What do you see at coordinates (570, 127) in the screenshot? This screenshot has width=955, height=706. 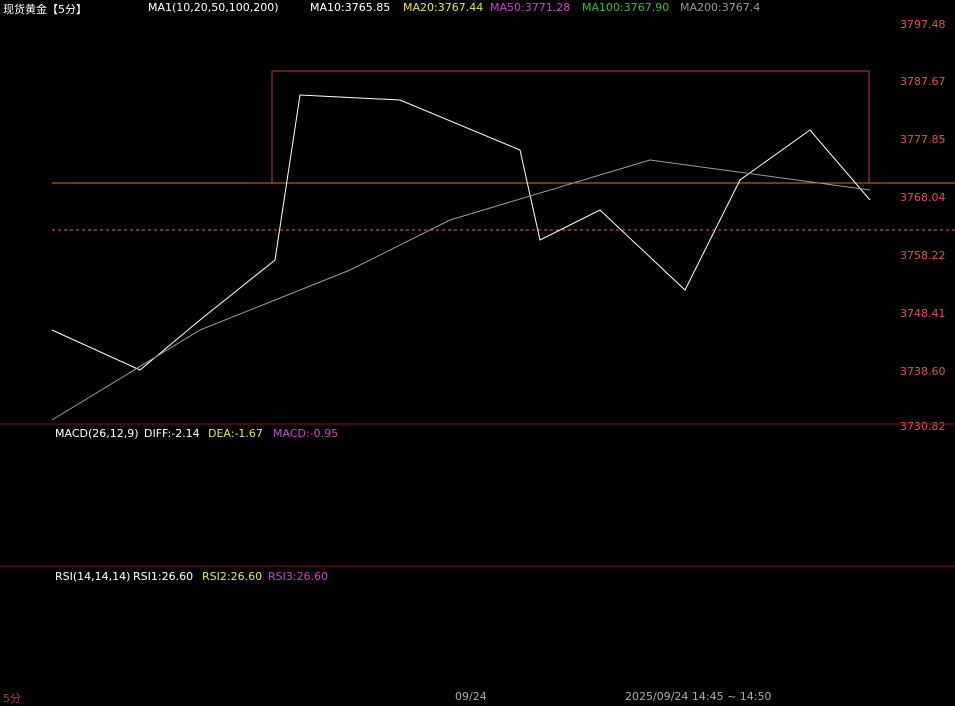 I see `box` at bounding box center [570, 127].